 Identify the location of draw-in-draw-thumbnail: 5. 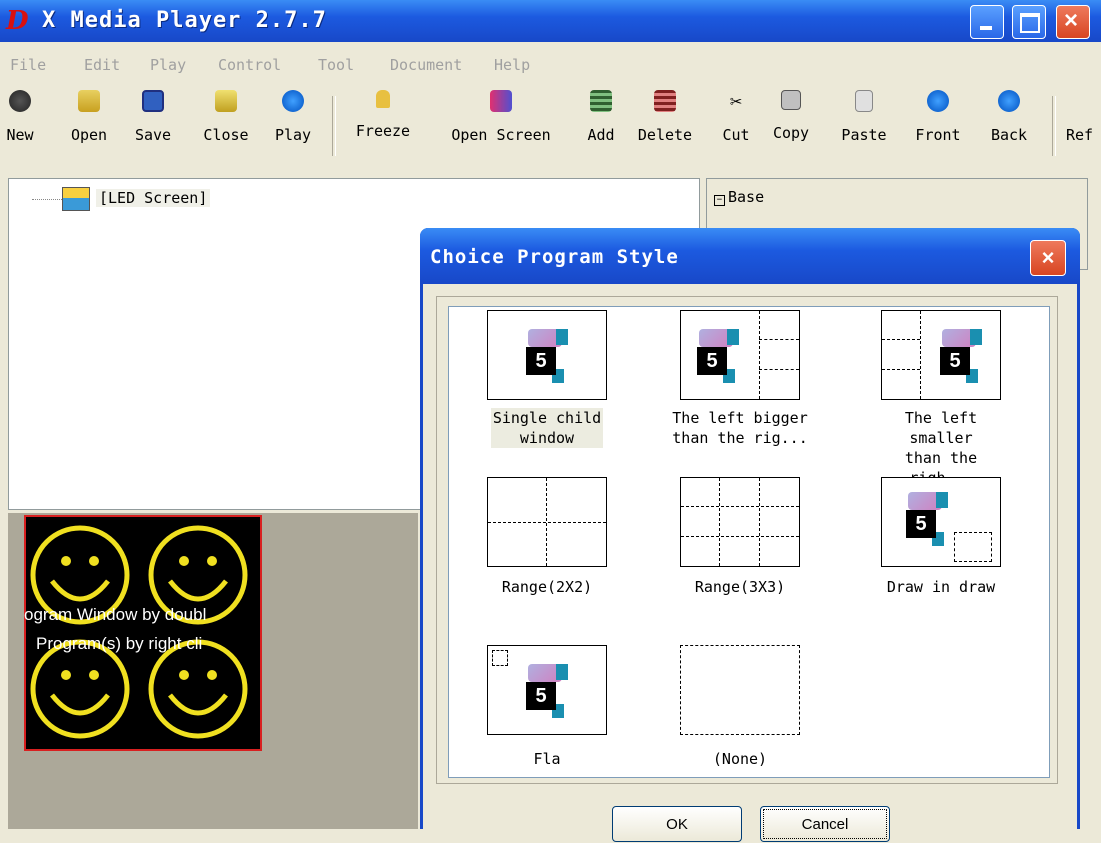
(941, 522).